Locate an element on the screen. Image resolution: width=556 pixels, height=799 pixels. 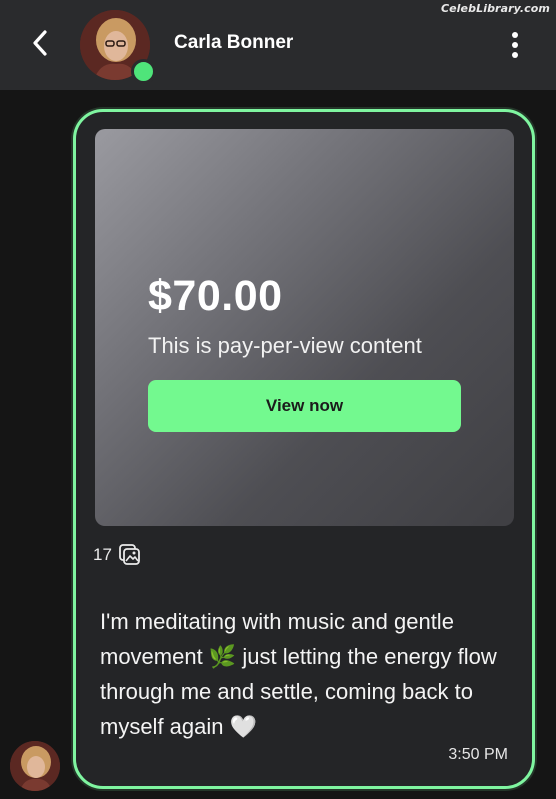
chat-header: CelebLibrary.com Carla Bonner is located at coordinates (278, 45).